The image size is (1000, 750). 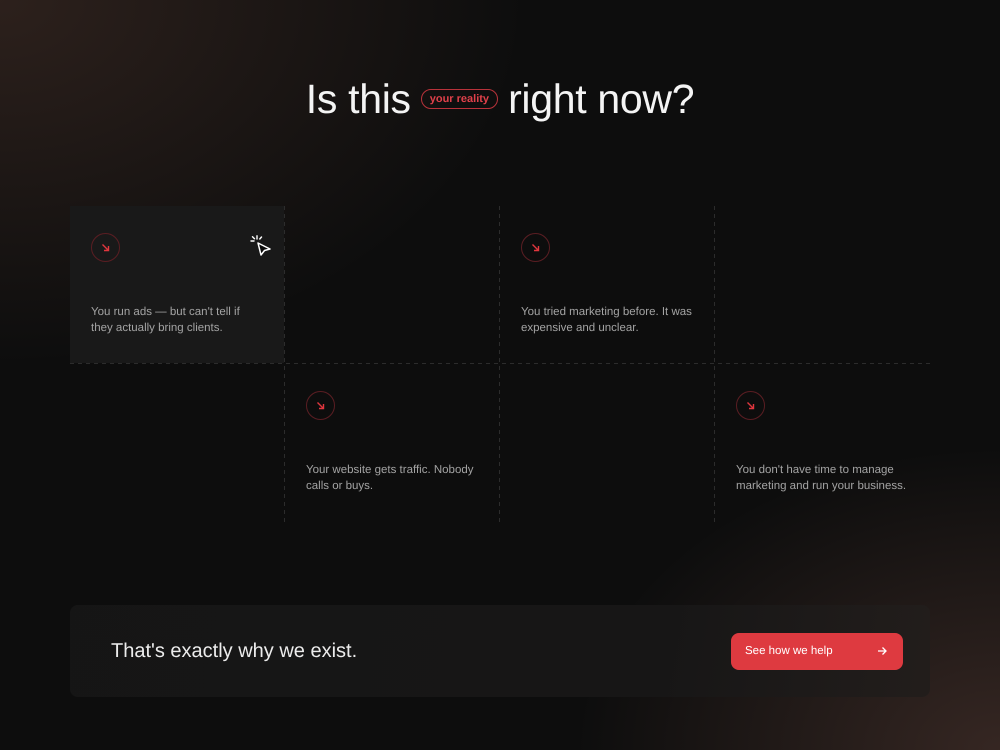 What do you see at coordinates (882, 651) in the screenshot?
I see `arrow-right-icon` at bounding box center [882, 651].